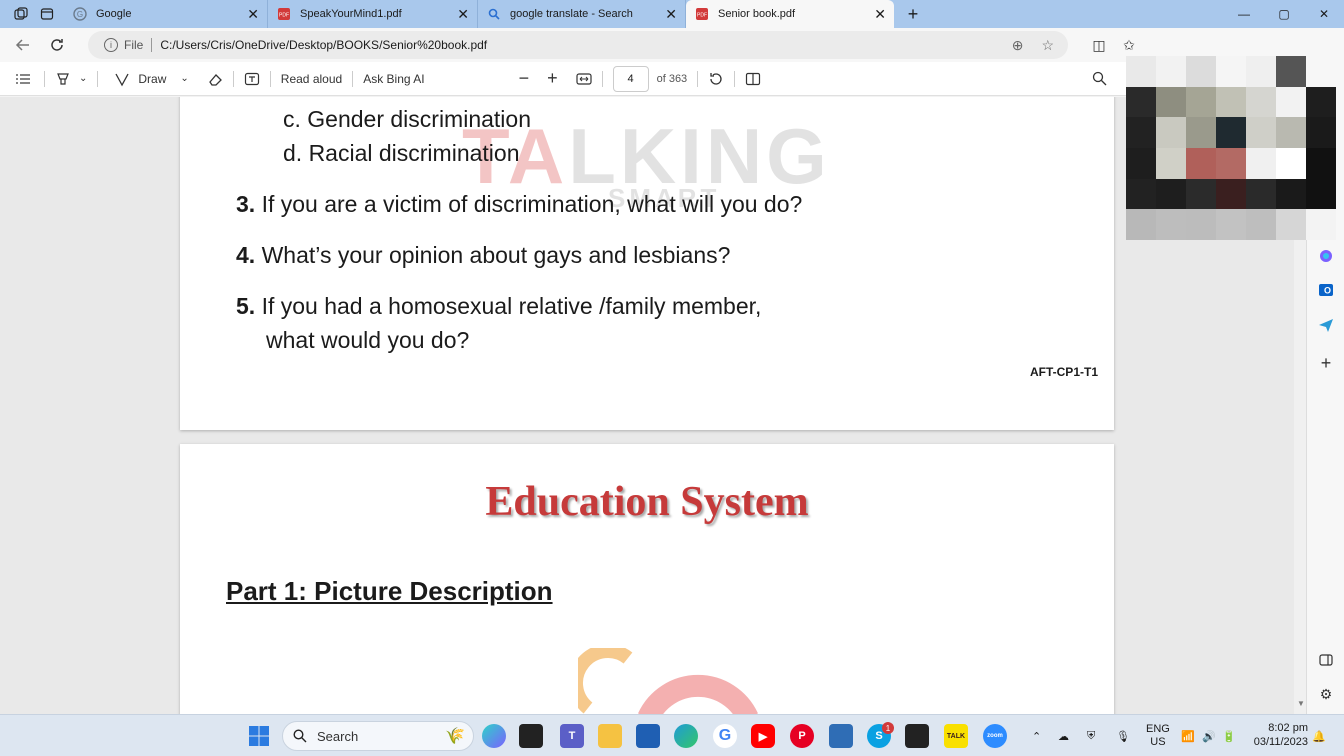  I want to click on svg-text: PDF, so click(284, 16).